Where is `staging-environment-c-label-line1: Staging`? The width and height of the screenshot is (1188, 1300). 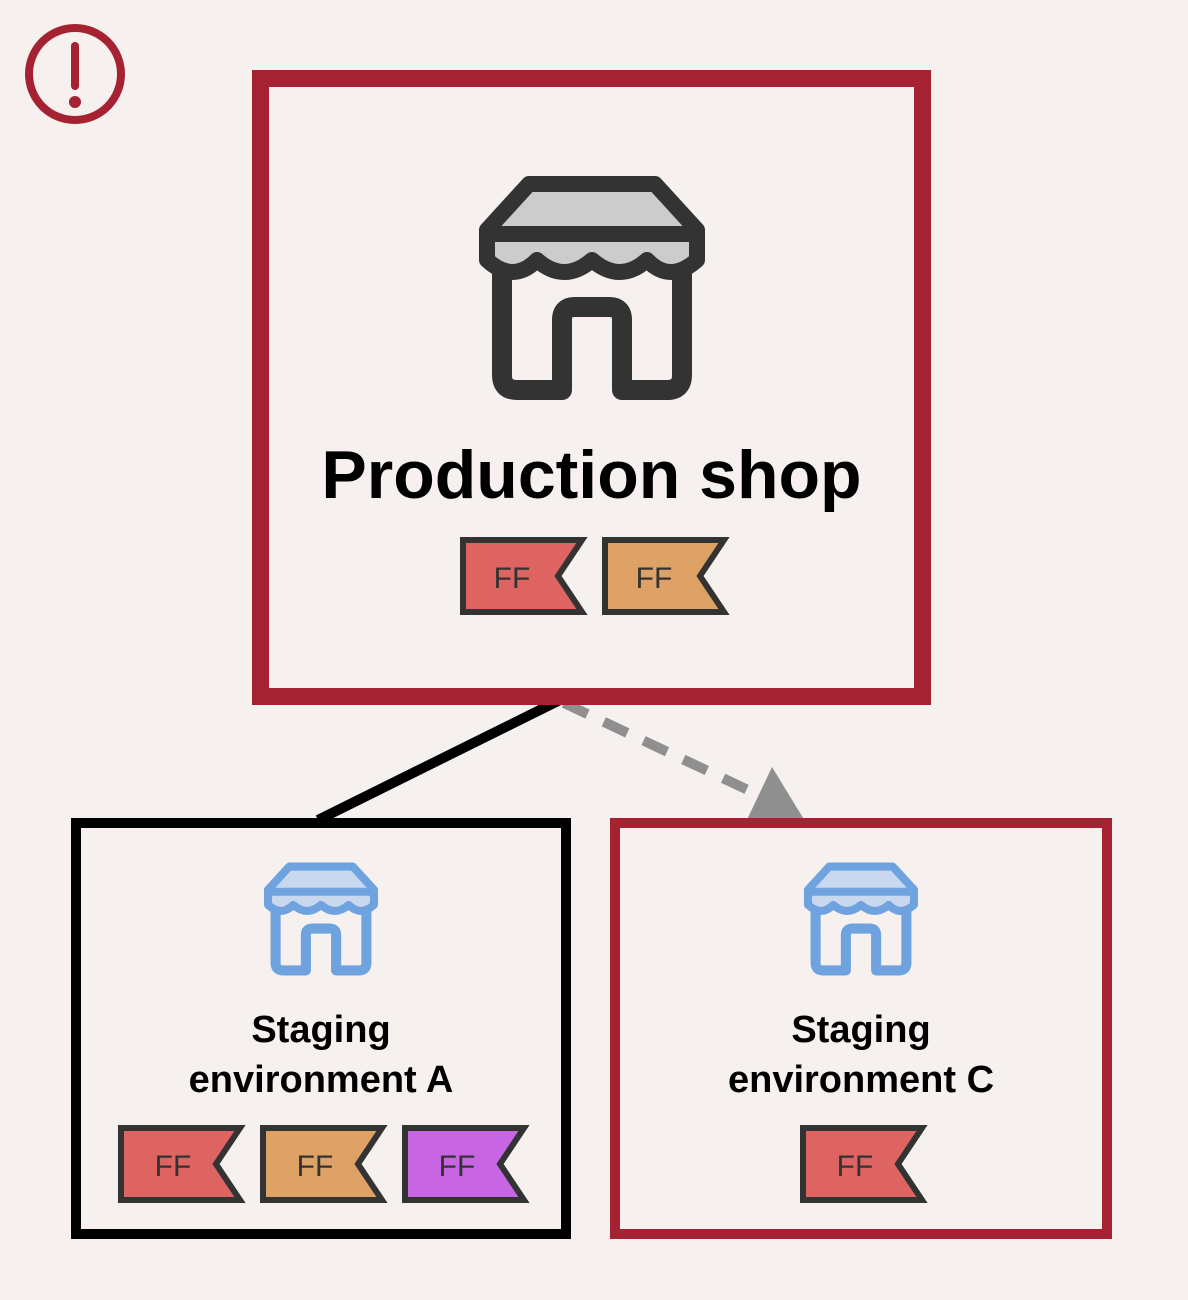 staging-environment-c-label-line1: Staging is located at coordinates (861, 1030).